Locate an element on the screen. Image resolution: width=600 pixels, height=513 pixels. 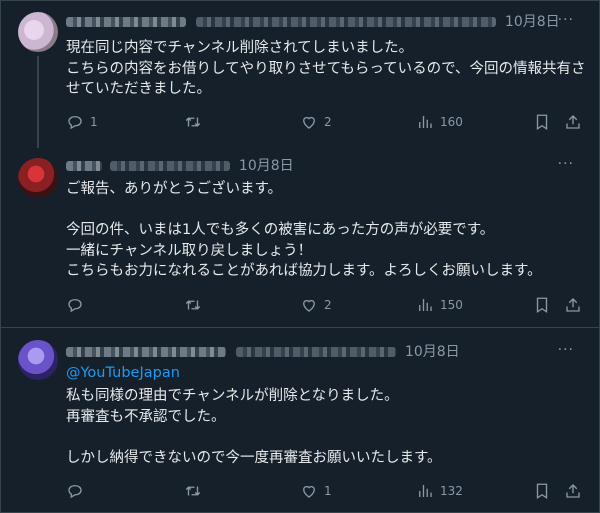
reply-count: 1 is located at coordinates (94, 122).